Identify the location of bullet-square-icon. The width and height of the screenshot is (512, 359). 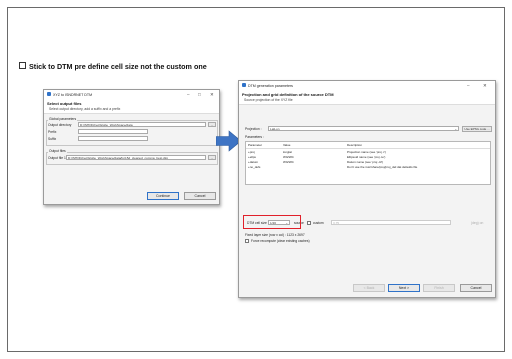
(22, 65).